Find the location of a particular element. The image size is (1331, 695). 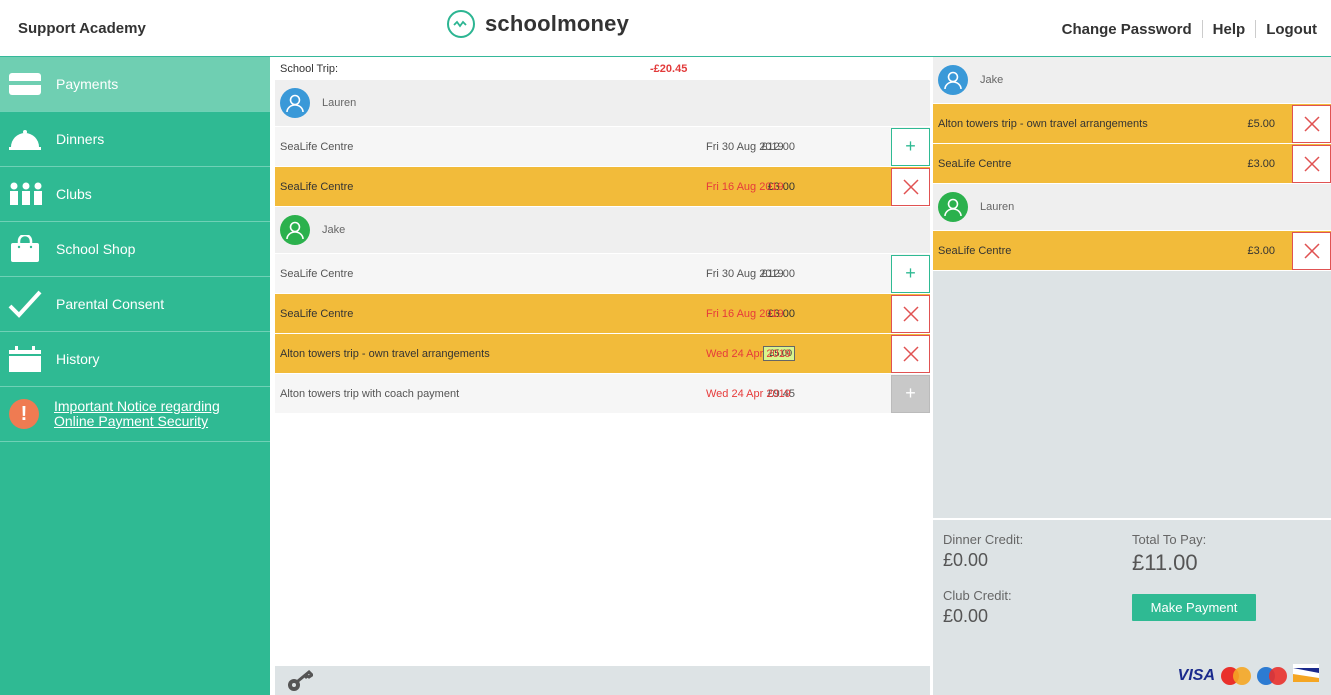

logo-text: schoolmoney is located at coordinates (557, 23).